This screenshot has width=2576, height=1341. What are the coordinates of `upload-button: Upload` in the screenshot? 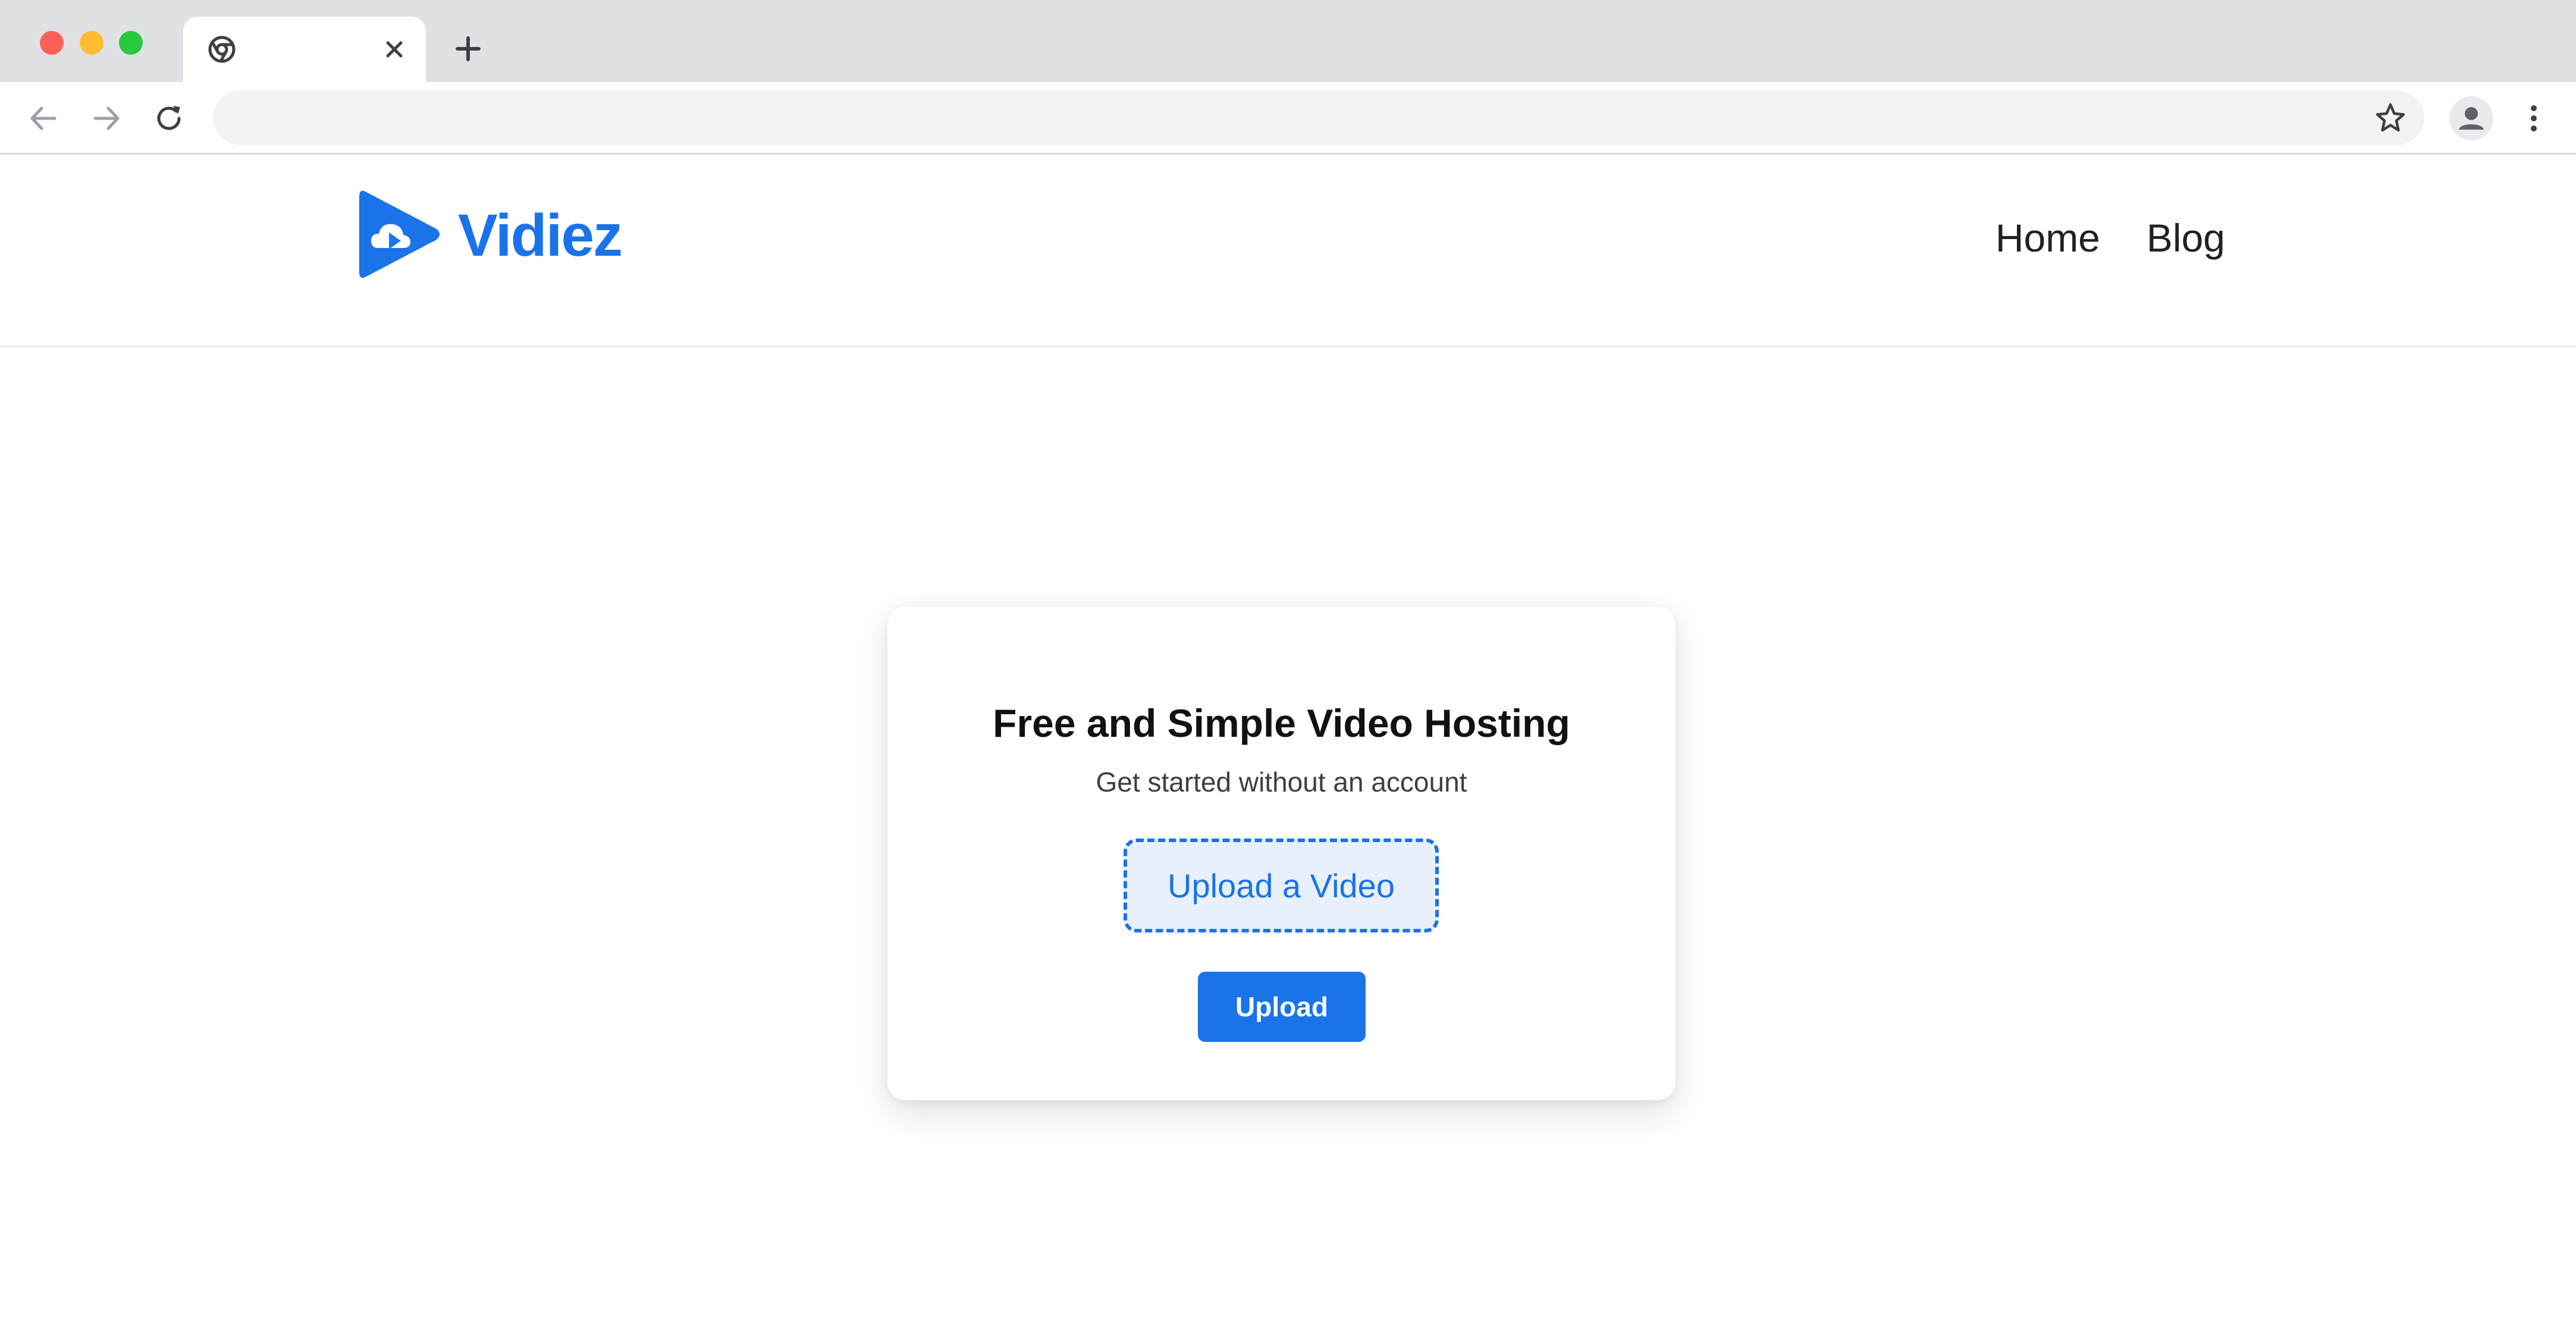 It's located at (1282, 1007).